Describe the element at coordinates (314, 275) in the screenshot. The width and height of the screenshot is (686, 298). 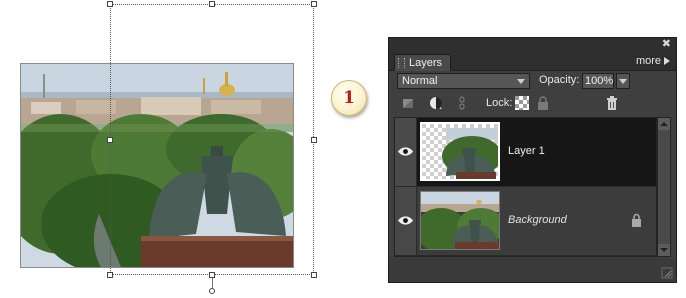
I see `transform-handle-bottom-right` at that location.